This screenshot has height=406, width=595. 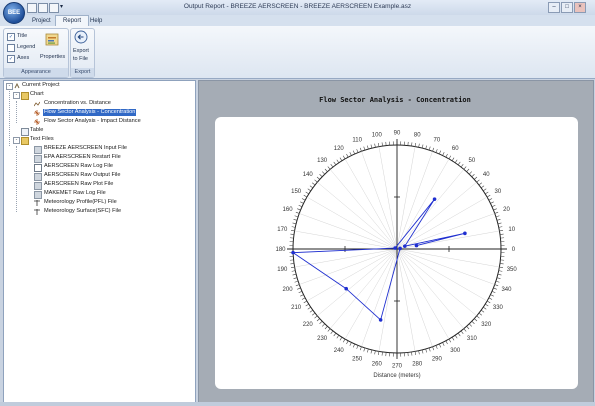 I want to click on tree-chart-item: Concentration vs. Distance, so click(x=77, y=103).